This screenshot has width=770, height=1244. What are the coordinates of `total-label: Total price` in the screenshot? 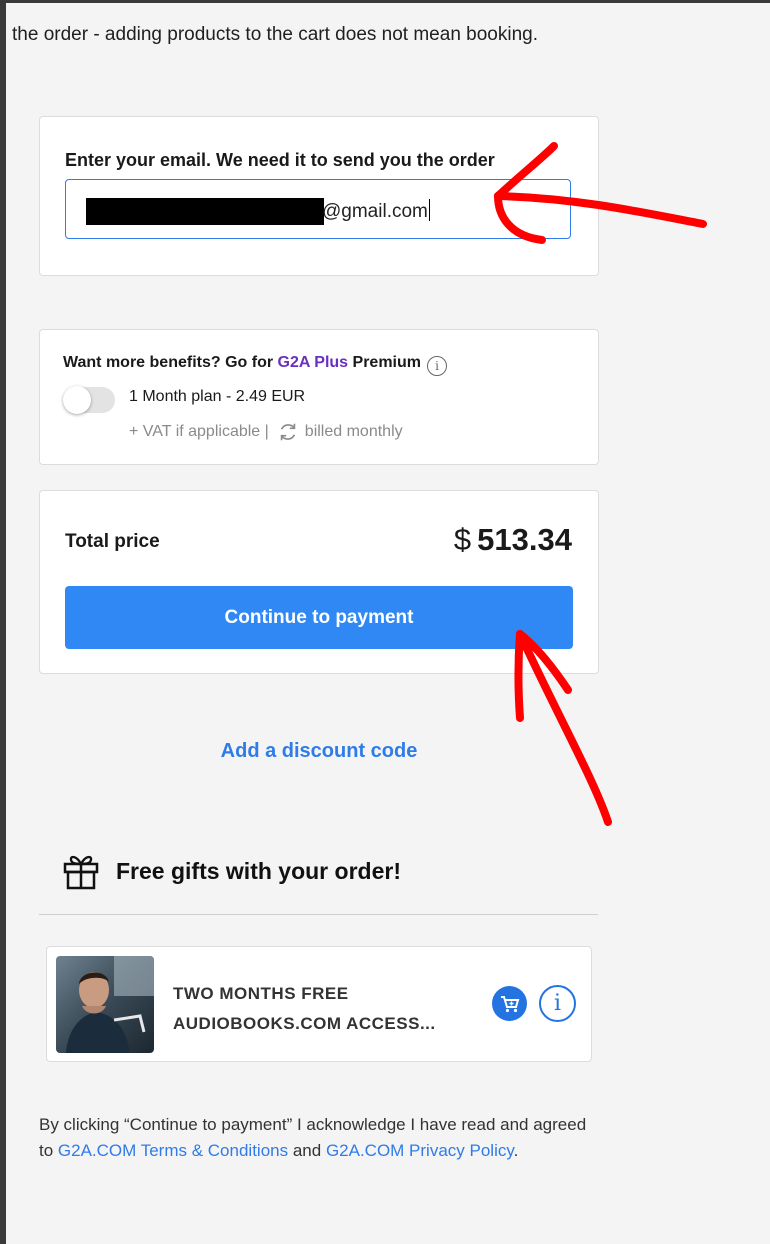 It's located at (112, 541).